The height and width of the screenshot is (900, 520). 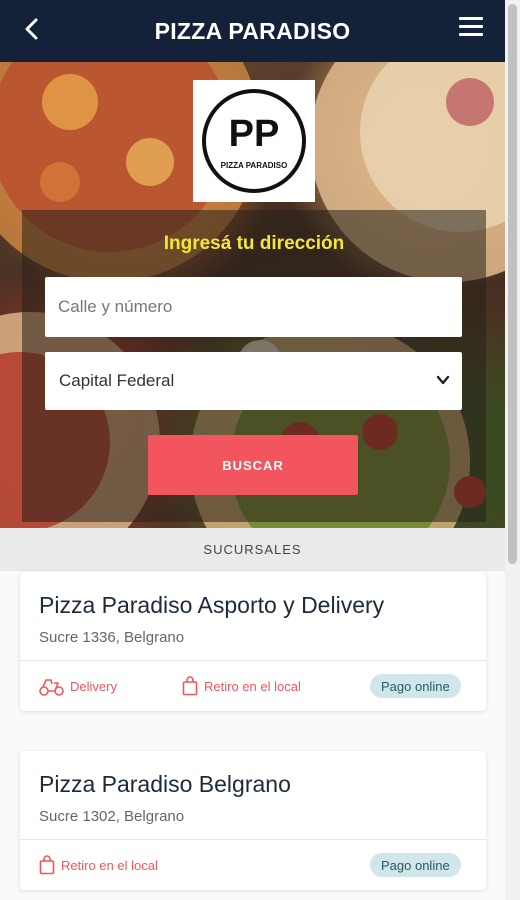 What do you see at coordinates (254, 165) in the screenshot?
I see `svg-text: PIZZA PARADISO` at bounding box center [254, 165].